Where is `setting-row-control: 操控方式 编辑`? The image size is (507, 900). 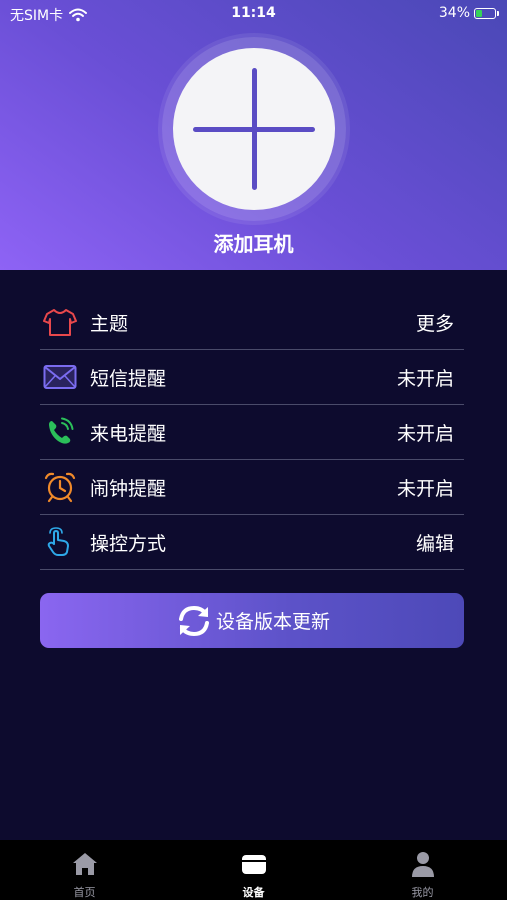
setting-row-control: 操控方式 编辑 is located at coordinates (252, 542).